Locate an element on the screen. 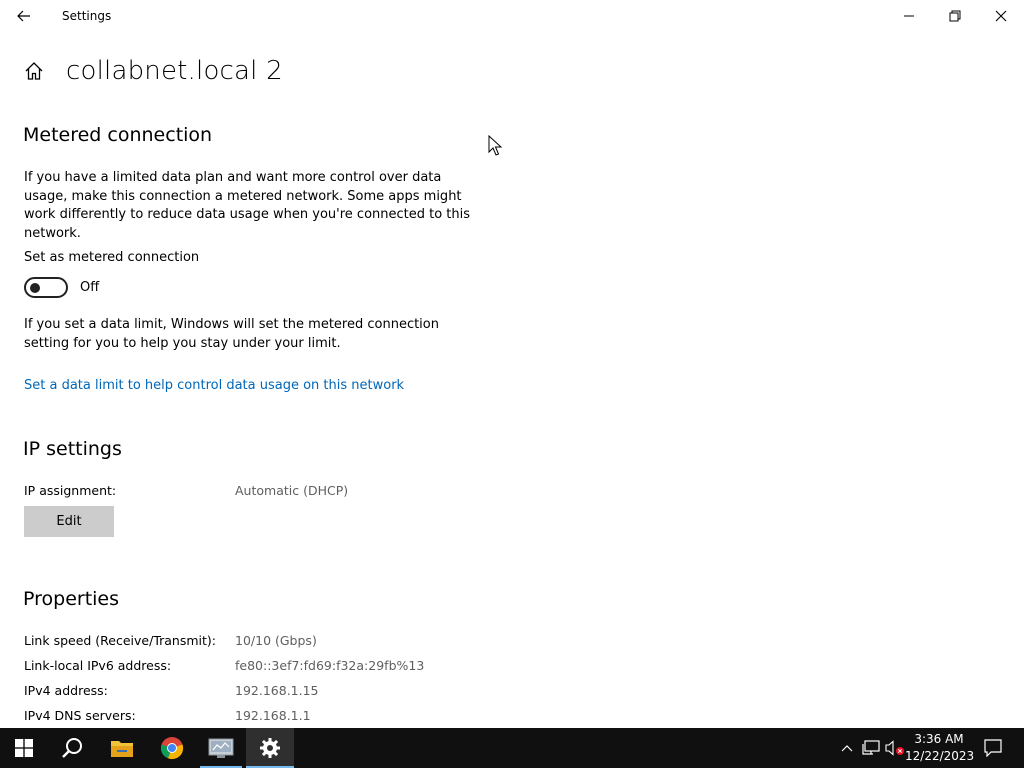 This screenshot has height=768, width=1024. property-value-ipv4: 192.168.1.15 is located at coordinates (277, 690).